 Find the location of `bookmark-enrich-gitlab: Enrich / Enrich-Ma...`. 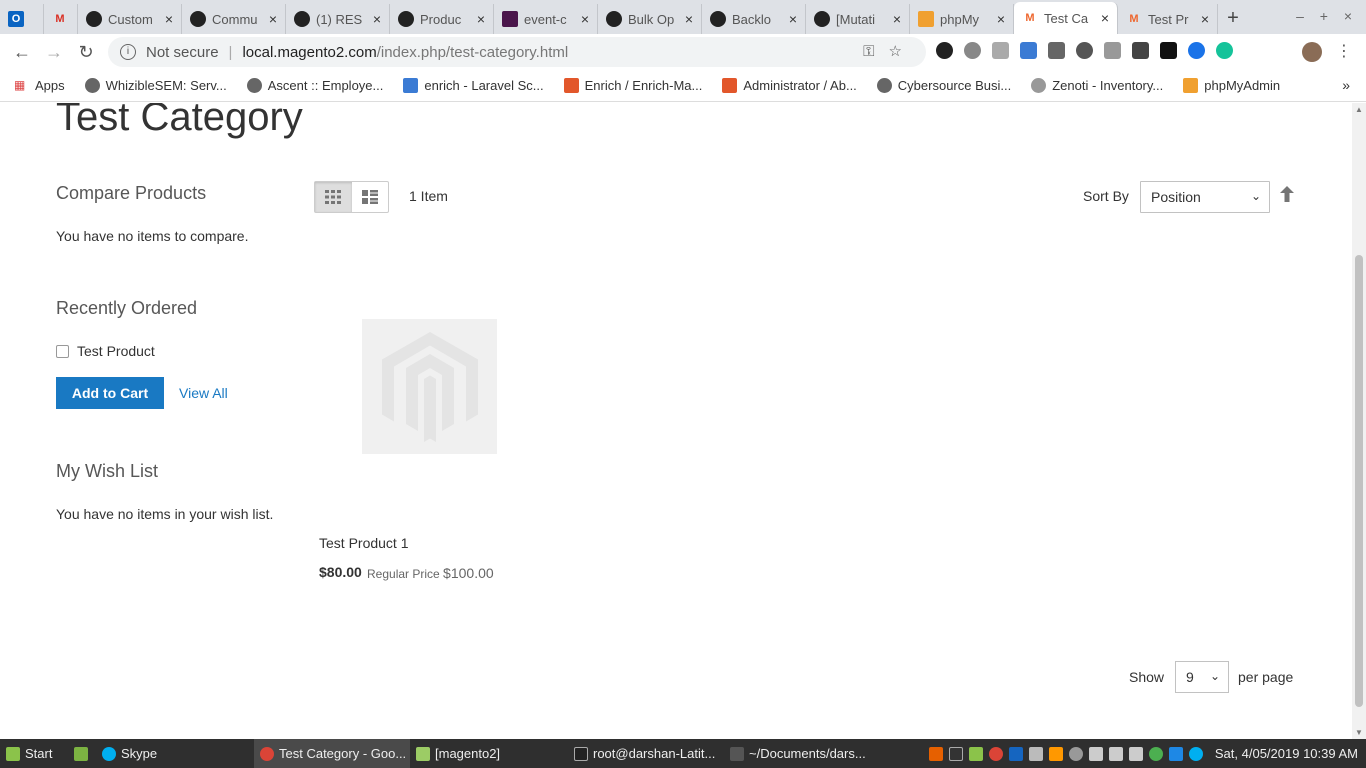

bookmark-enrich-gitlab: Enrich / Enrich-Ma... is located at coordinates (632, 85).